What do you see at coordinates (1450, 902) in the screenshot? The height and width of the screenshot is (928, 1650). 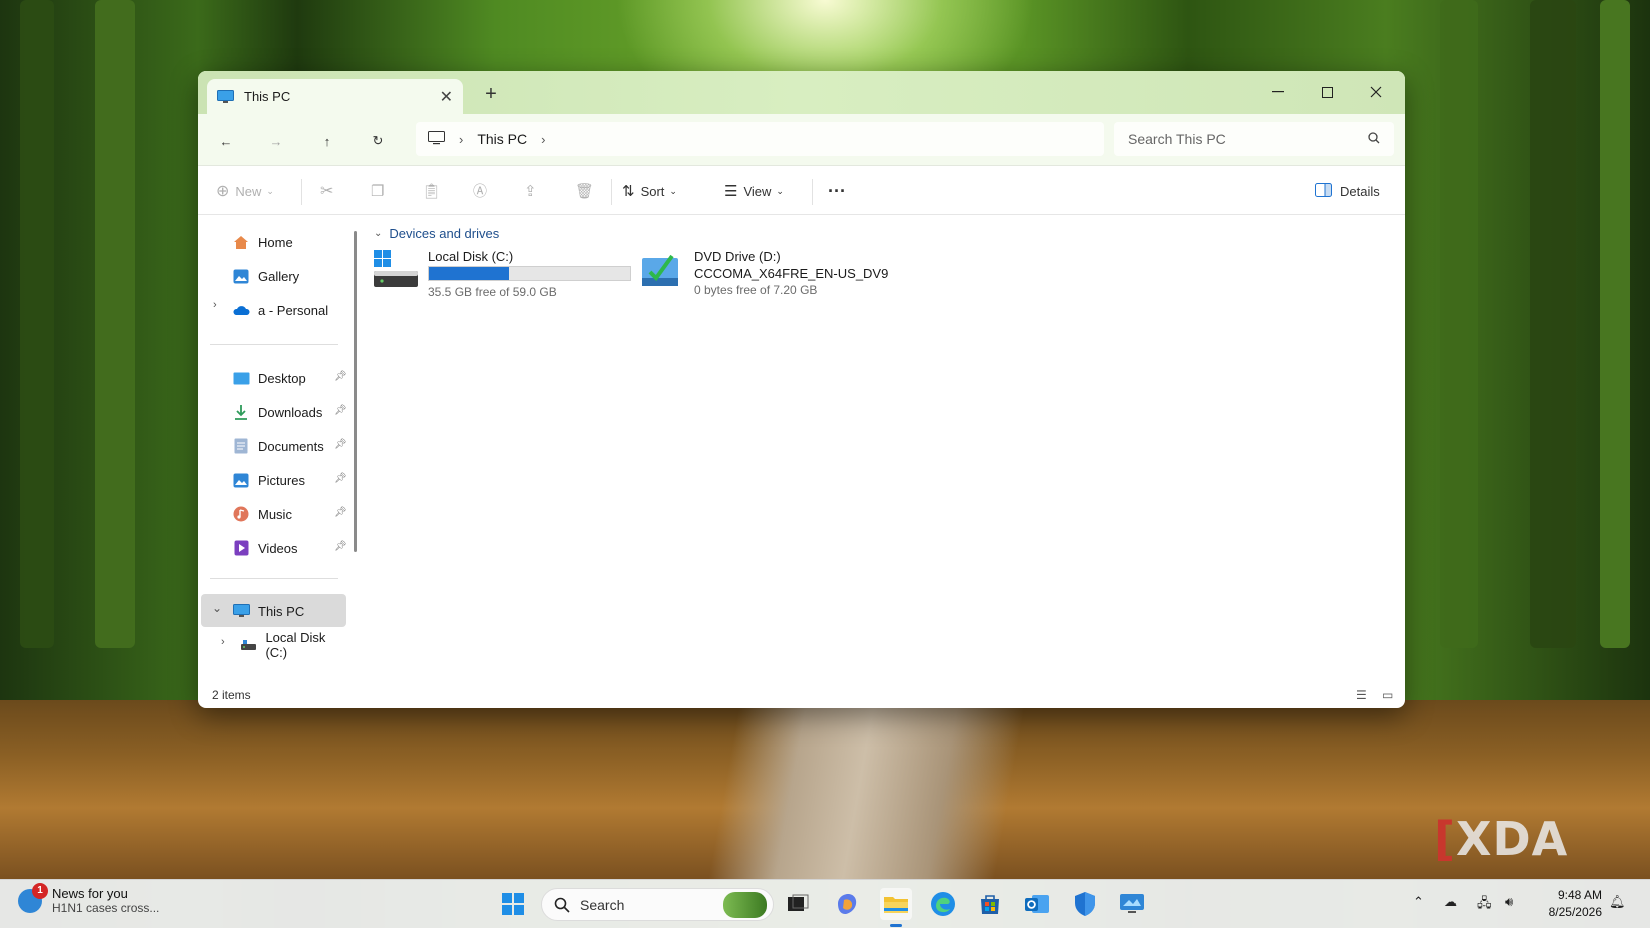 I see `onedrive-cloud-icon: ☁` at bounding box center [1450, 902].